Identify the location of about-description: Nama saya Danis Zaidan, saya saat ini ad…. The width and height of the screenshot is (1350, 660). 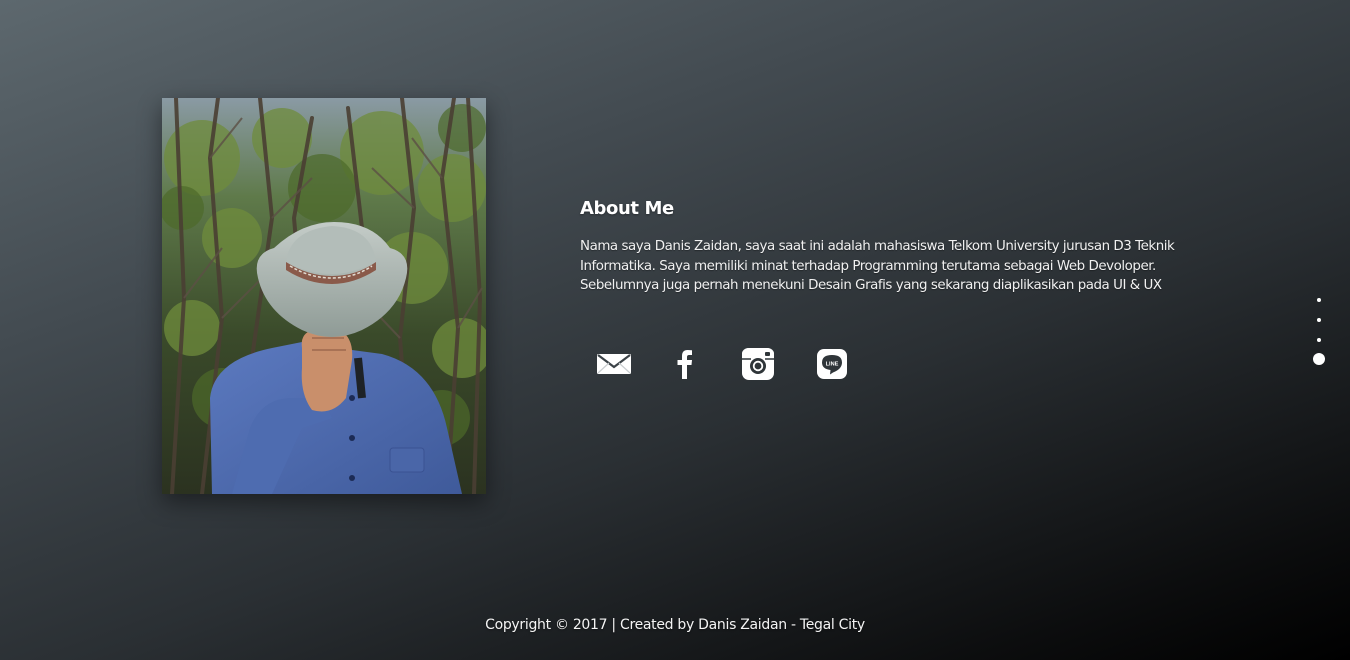
(910, 266).